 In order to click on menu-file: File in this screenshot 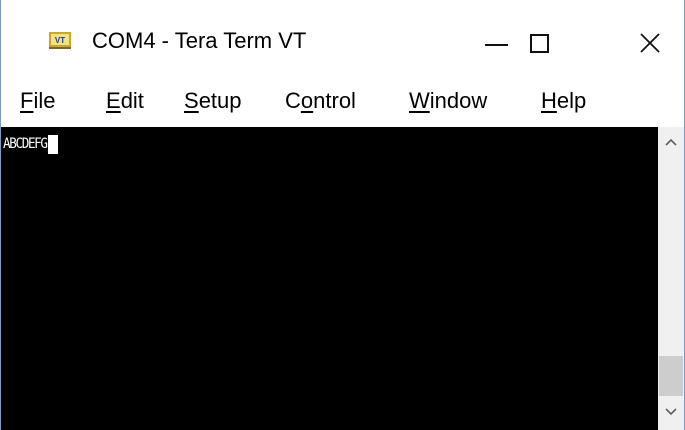, I will do `click(37, 101)`.